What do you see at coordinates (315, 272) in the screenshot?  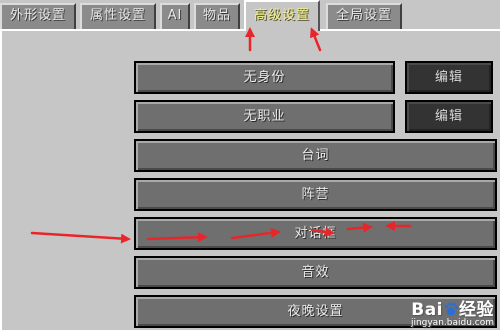 I see `sound-effects-button: 音效` at bounding box center [315, 272].